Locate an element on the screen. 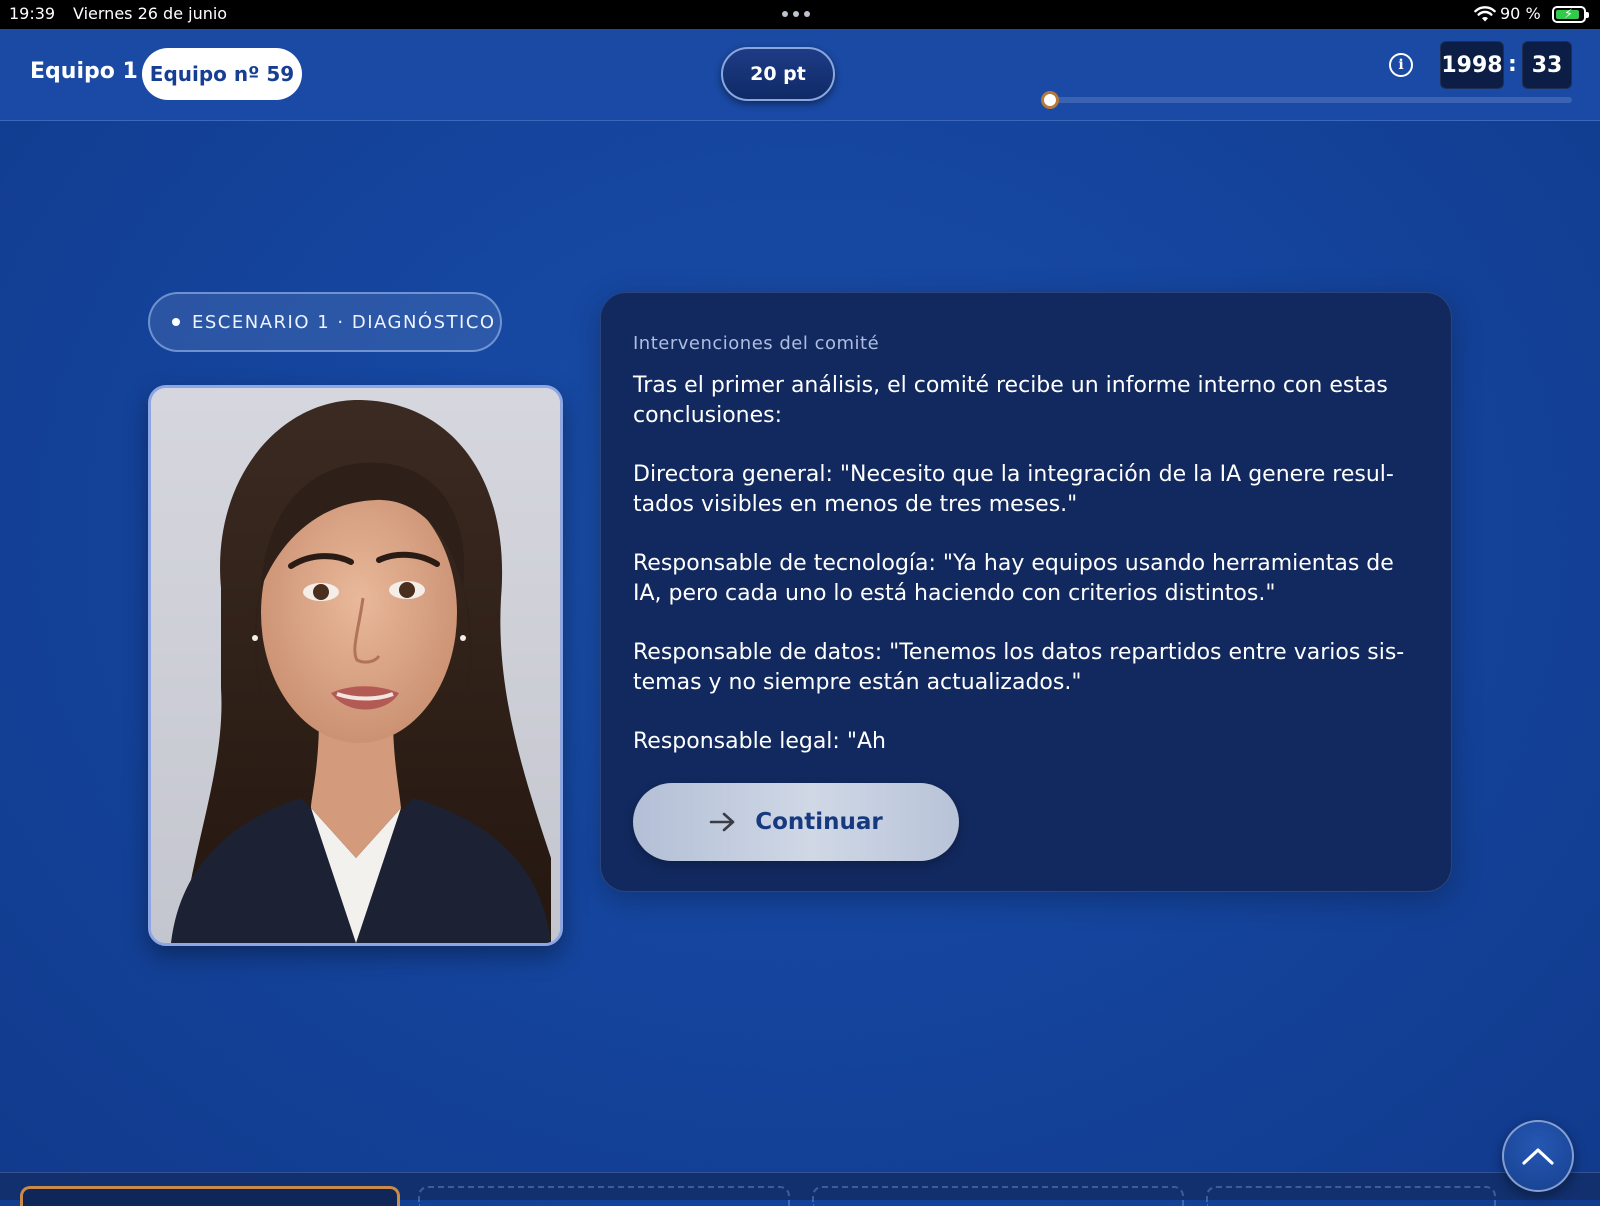 The image size is (1600, 1206). scenario-label: ESCENARIO 1 · DIAGNÓSTICO is located at coordinates (344, 322).